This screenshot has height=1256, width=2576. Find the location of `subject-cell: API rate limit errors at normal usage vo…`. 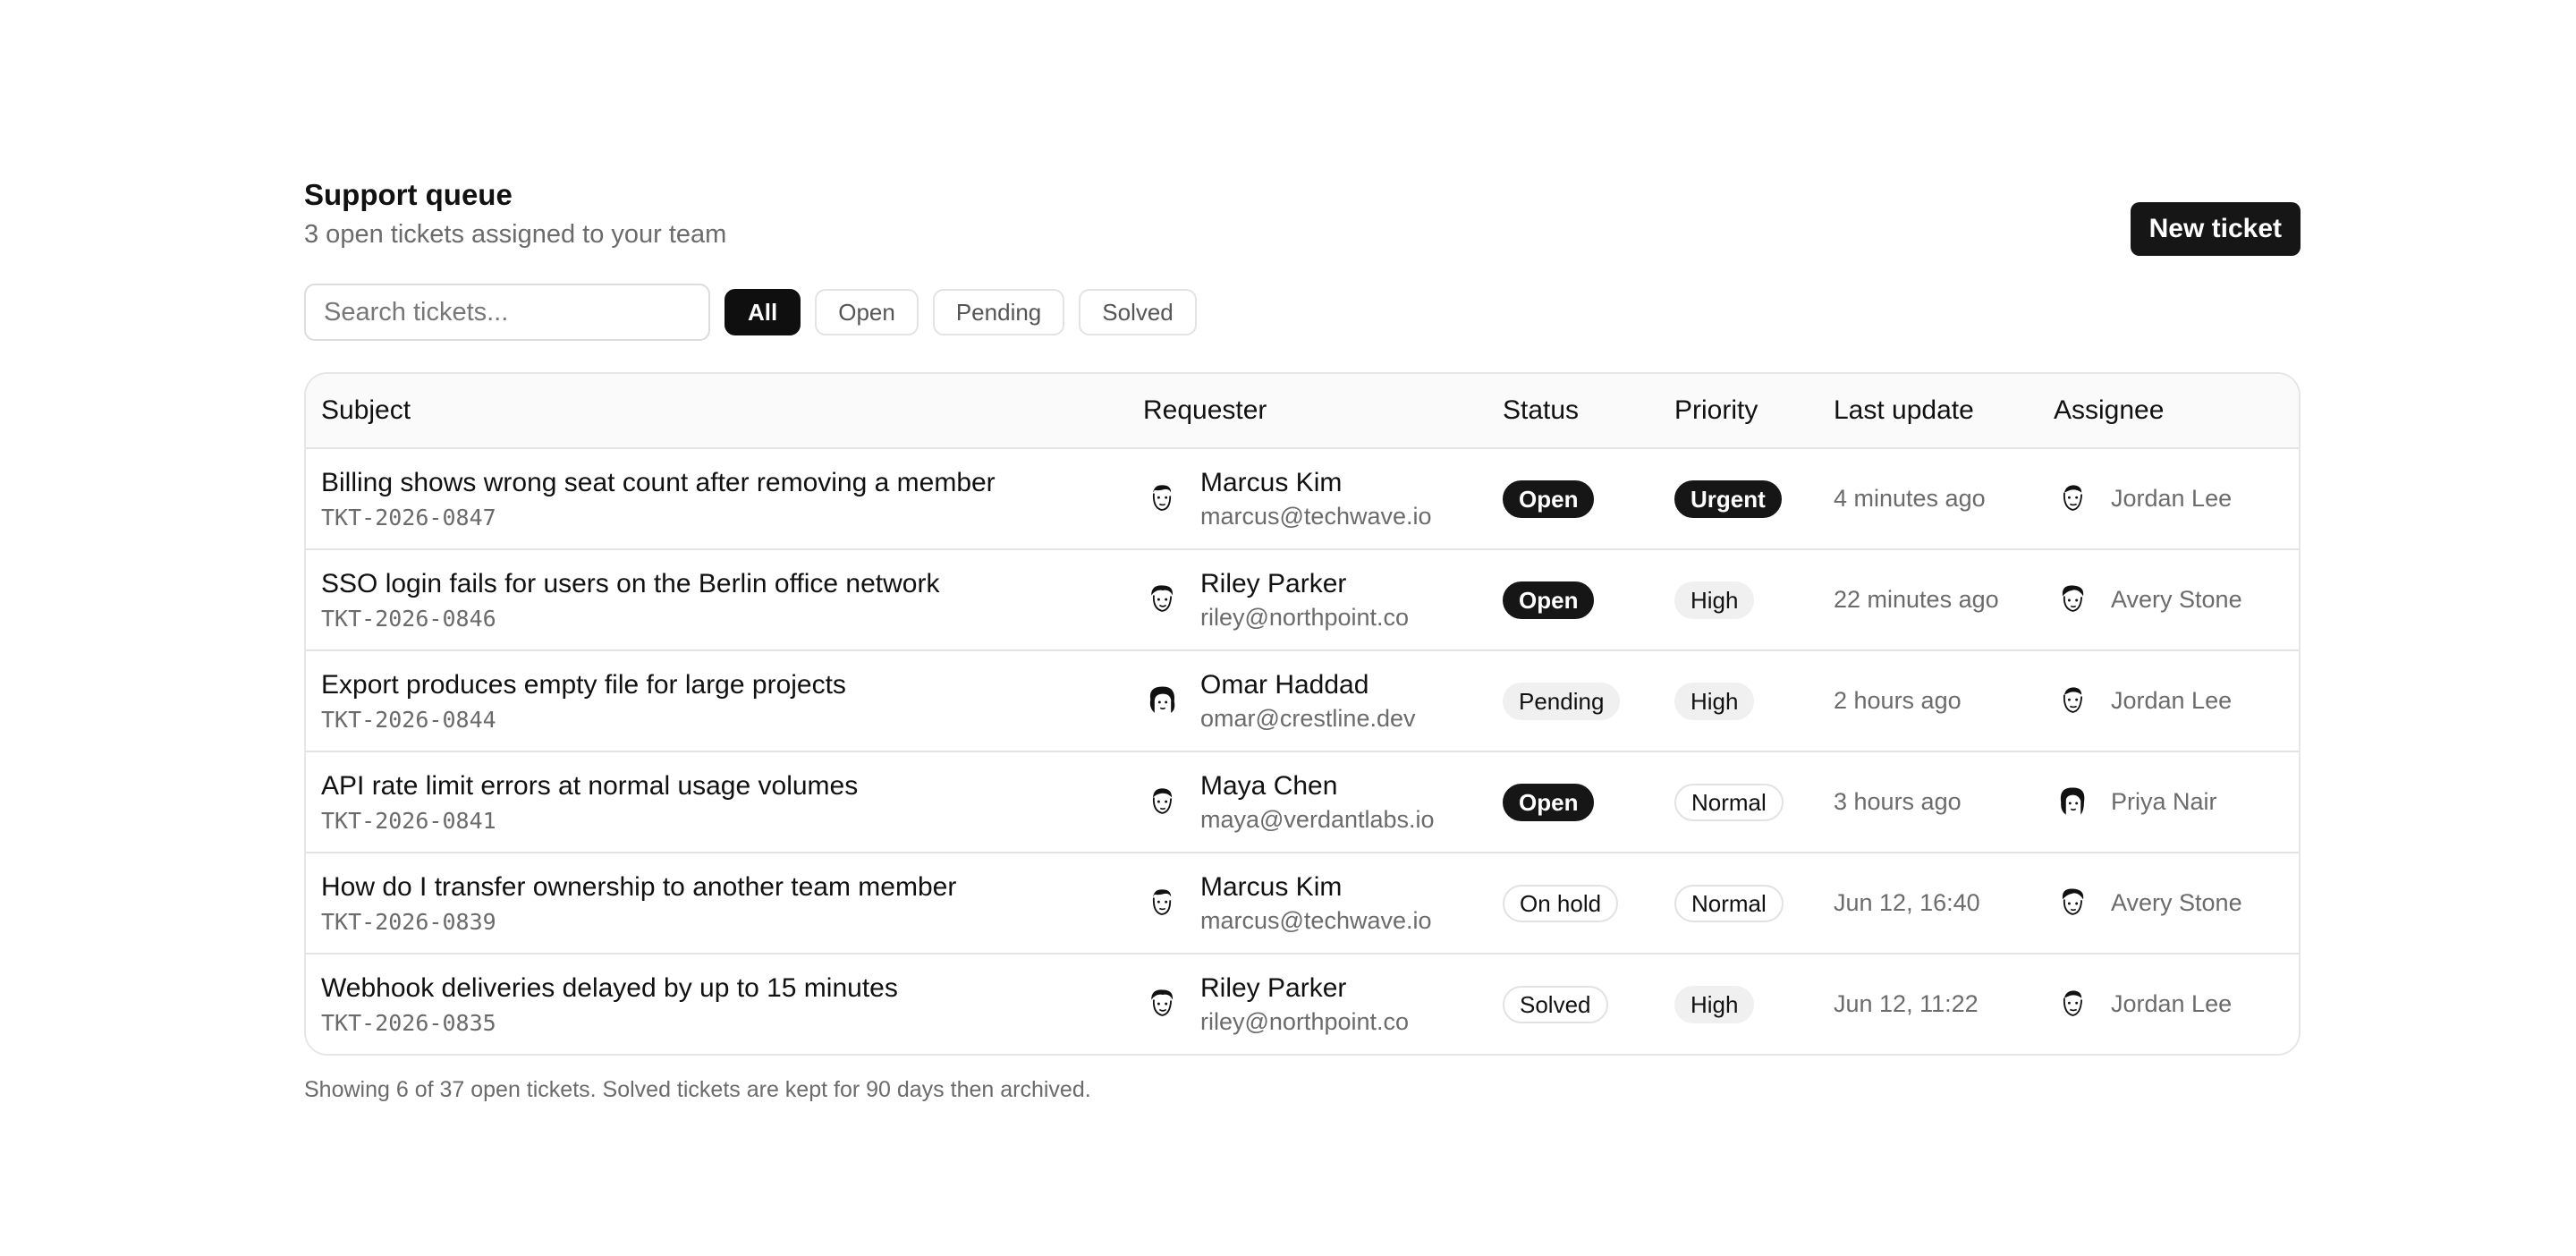

subject-cell: API rate limit errors at normal usage vo… is located at coordinates (724, 802).